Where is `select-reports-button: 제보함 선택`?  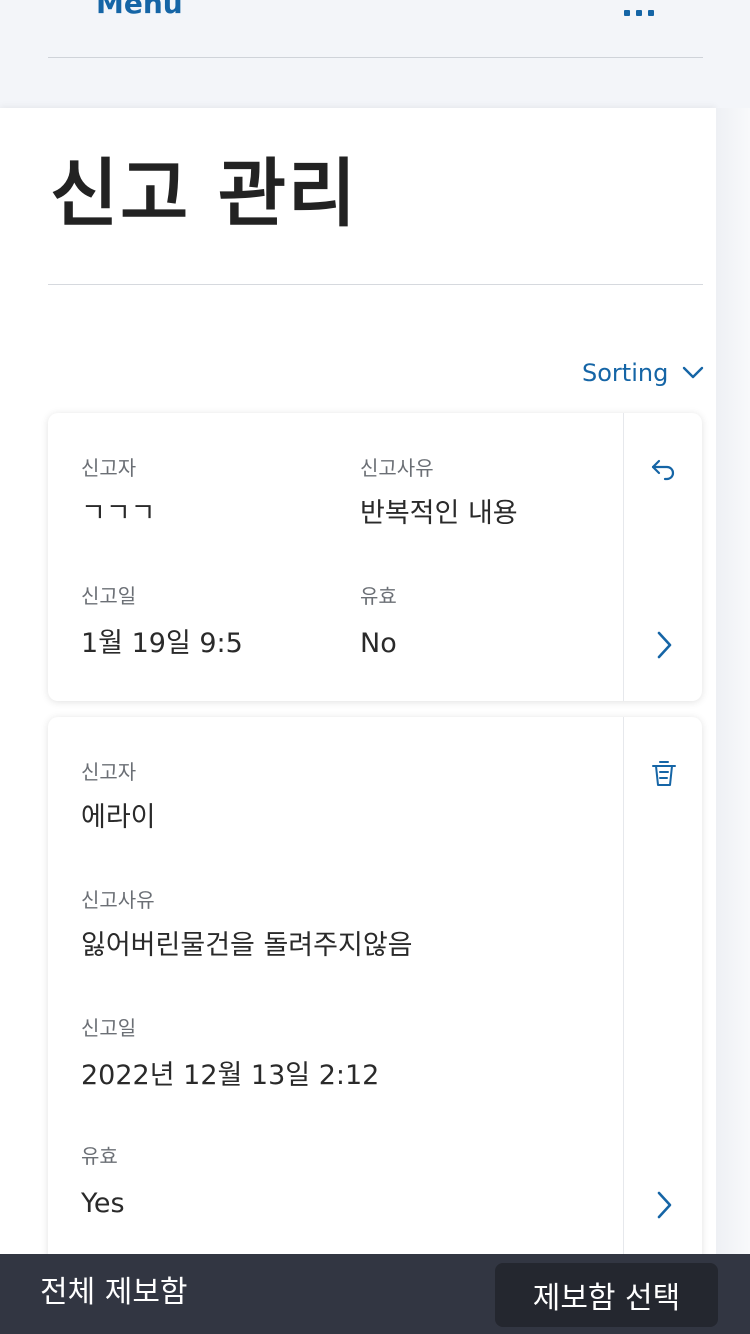 select-reports-button: 제보함 선택 is located at coordinates (606, 1295).